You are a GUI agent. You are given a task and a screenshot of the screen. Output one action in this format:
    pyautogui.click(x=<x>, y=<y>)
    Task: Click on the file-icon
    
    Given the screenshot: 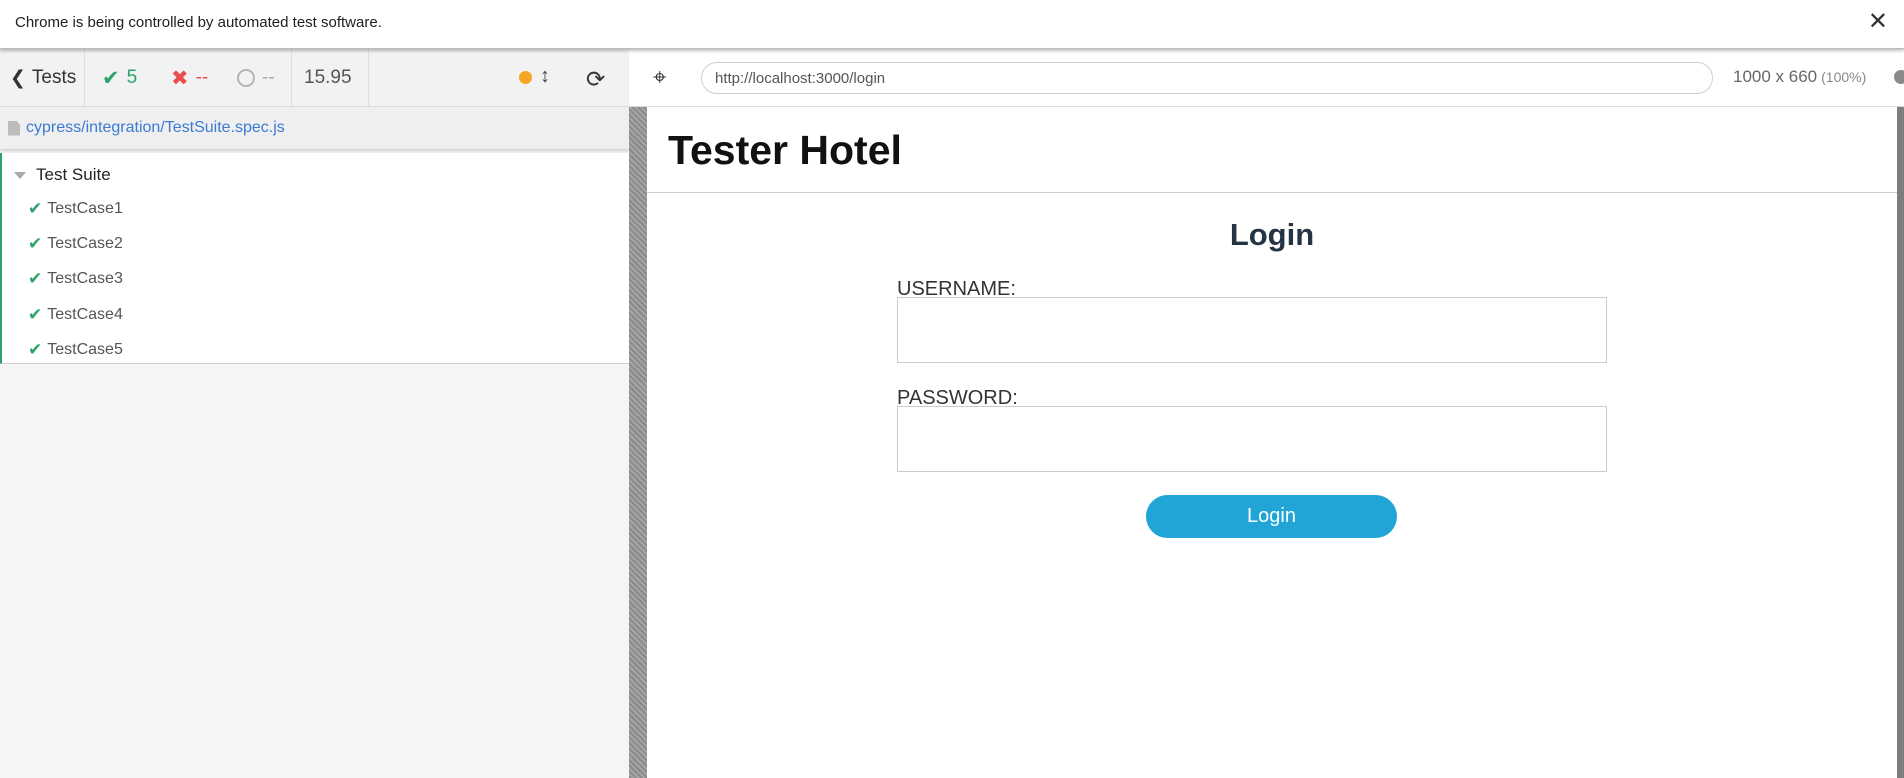 What is the action you would take?
    pyautogui.click(x=14, y=128)
    